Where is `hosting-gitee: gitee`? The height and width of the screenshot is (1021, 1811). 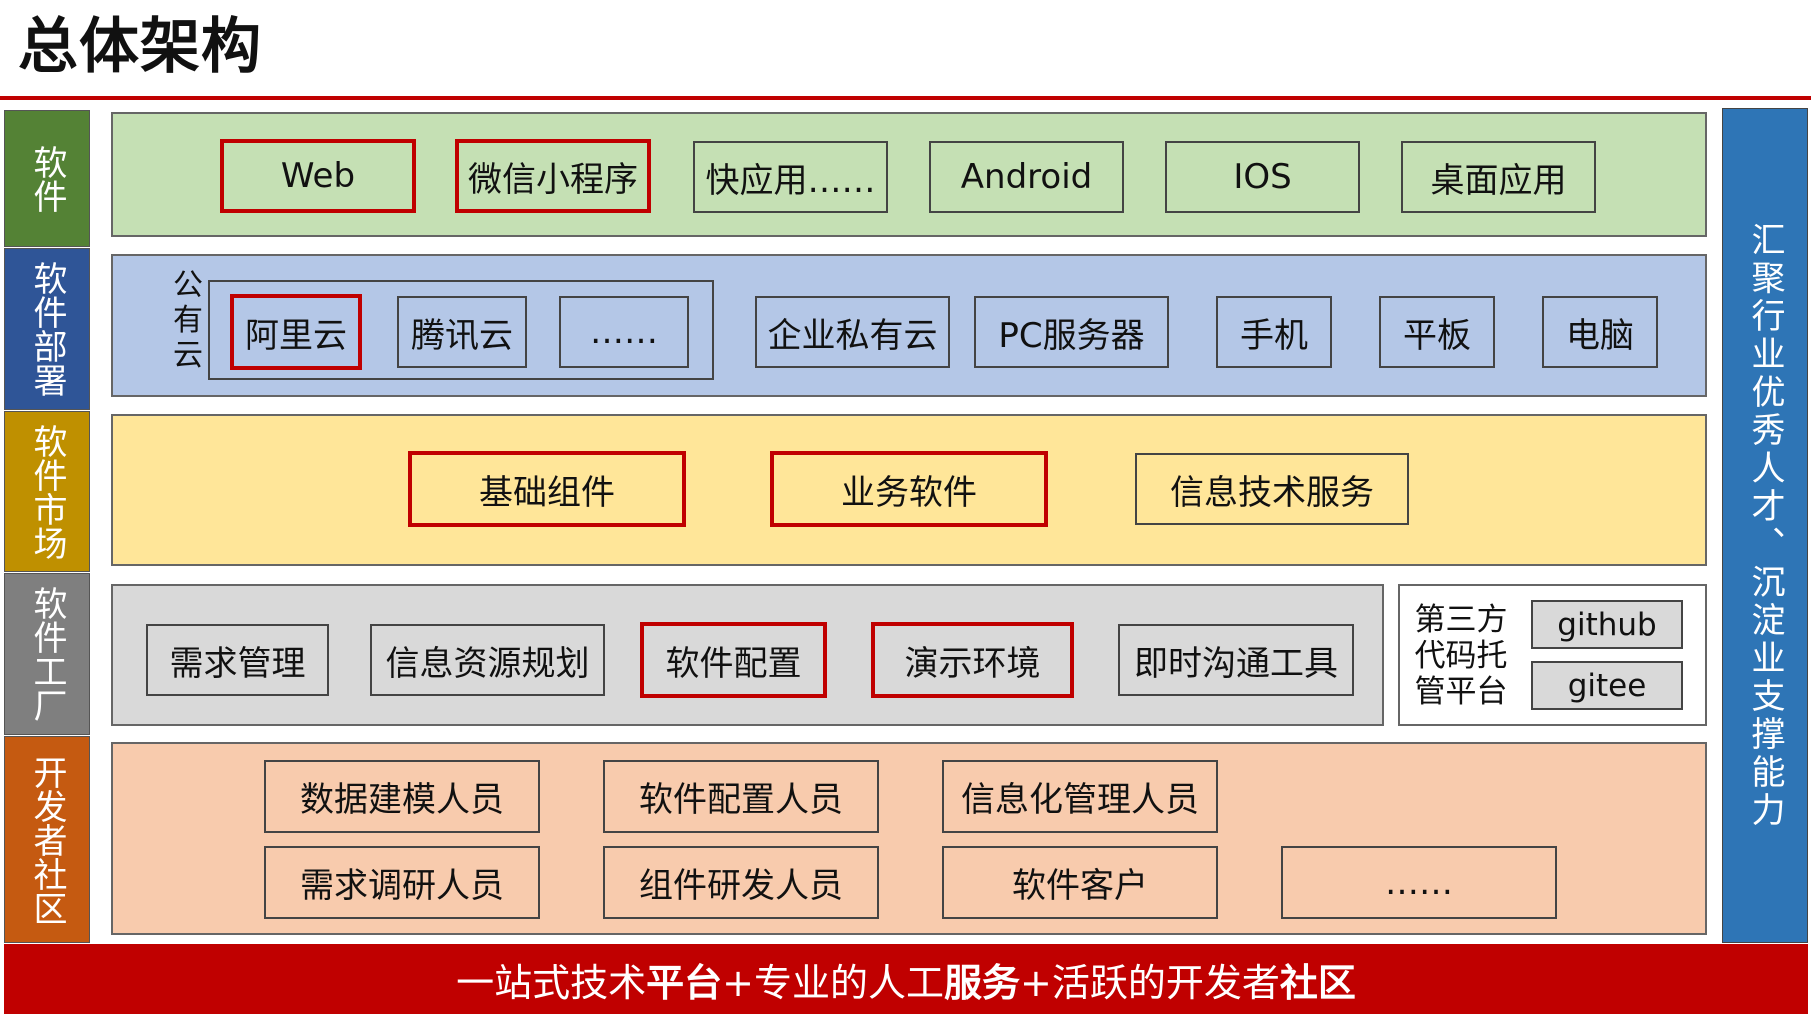 hosting-gitee: gitee is located at coordinates (1607, 685).